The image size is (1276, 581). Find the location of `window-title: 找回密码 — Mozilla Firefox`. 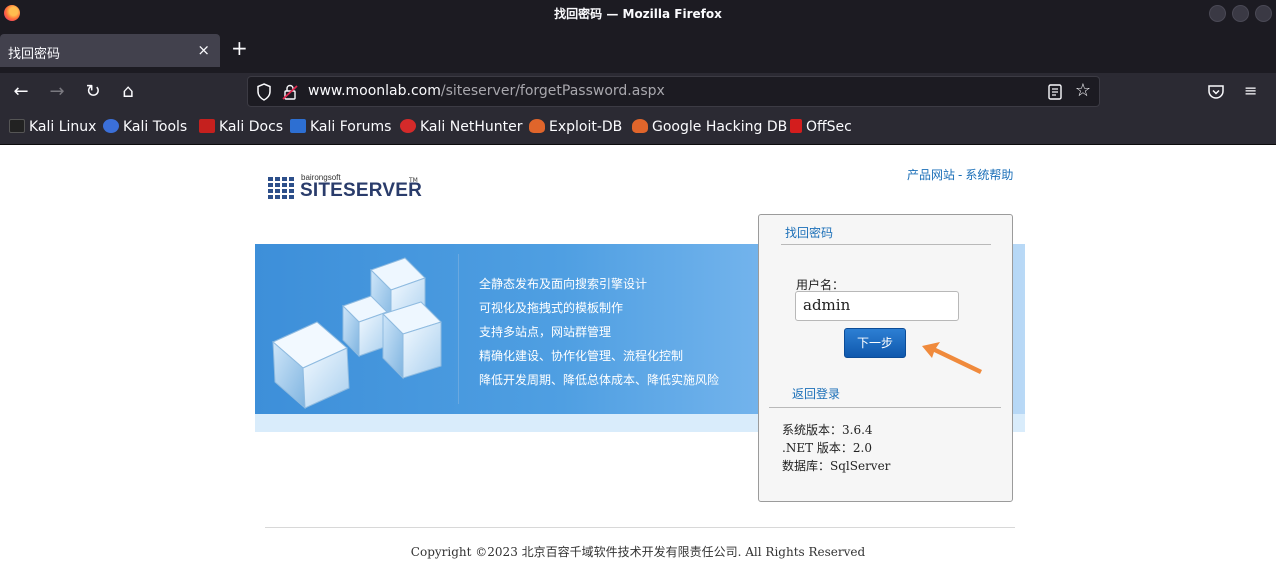

window-title: 找回密码 — Mozilla Firefox is located at coordinates (638, 14).